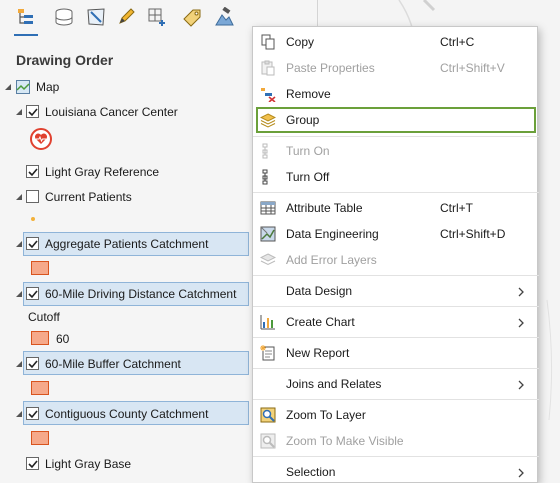  Describe the element at coordinates (303, 120) in the screenshot. I see `menu-group-label: Group` at that location.